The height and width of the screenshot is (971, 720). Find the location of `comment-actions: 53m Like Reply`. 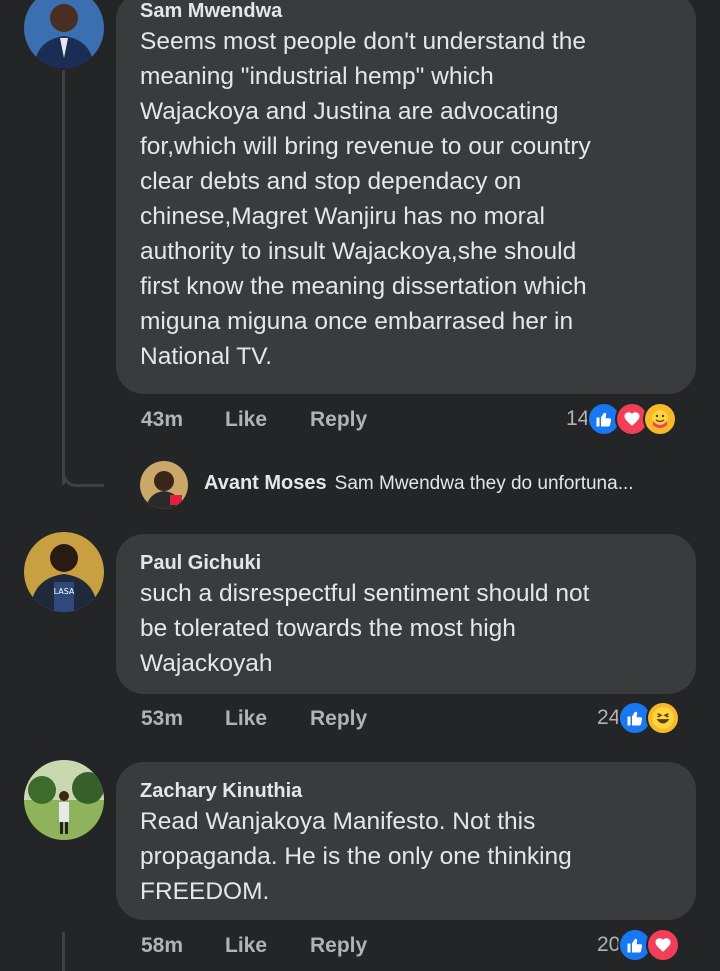

comment-actions: 53m Like Reply is located at coordinates (254, 719).